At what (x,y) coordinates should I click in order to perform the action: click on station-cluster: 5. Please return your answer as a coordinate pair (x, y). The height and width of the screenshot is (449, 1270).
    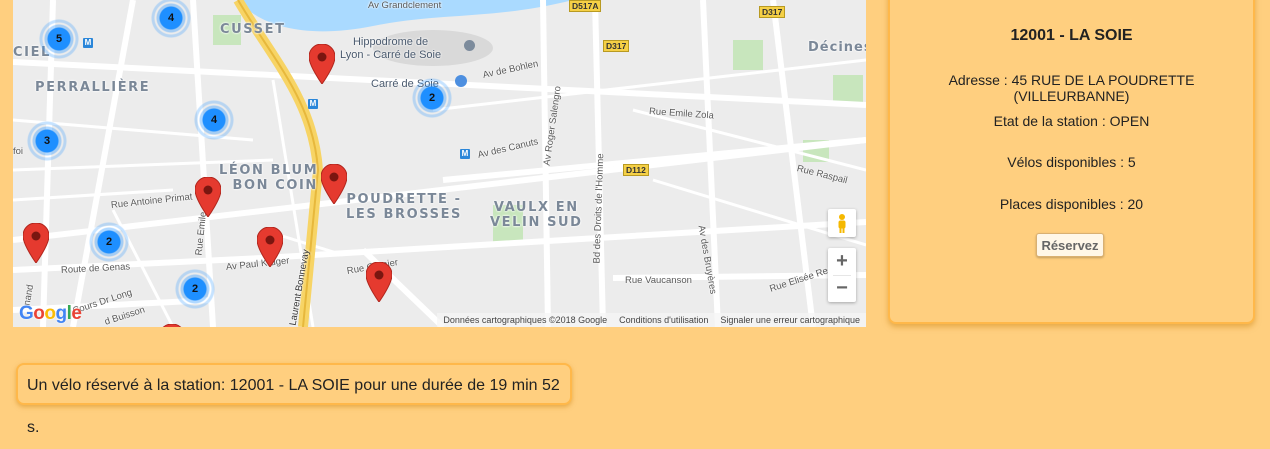
    Looking at the image, I should click on (59, 39).